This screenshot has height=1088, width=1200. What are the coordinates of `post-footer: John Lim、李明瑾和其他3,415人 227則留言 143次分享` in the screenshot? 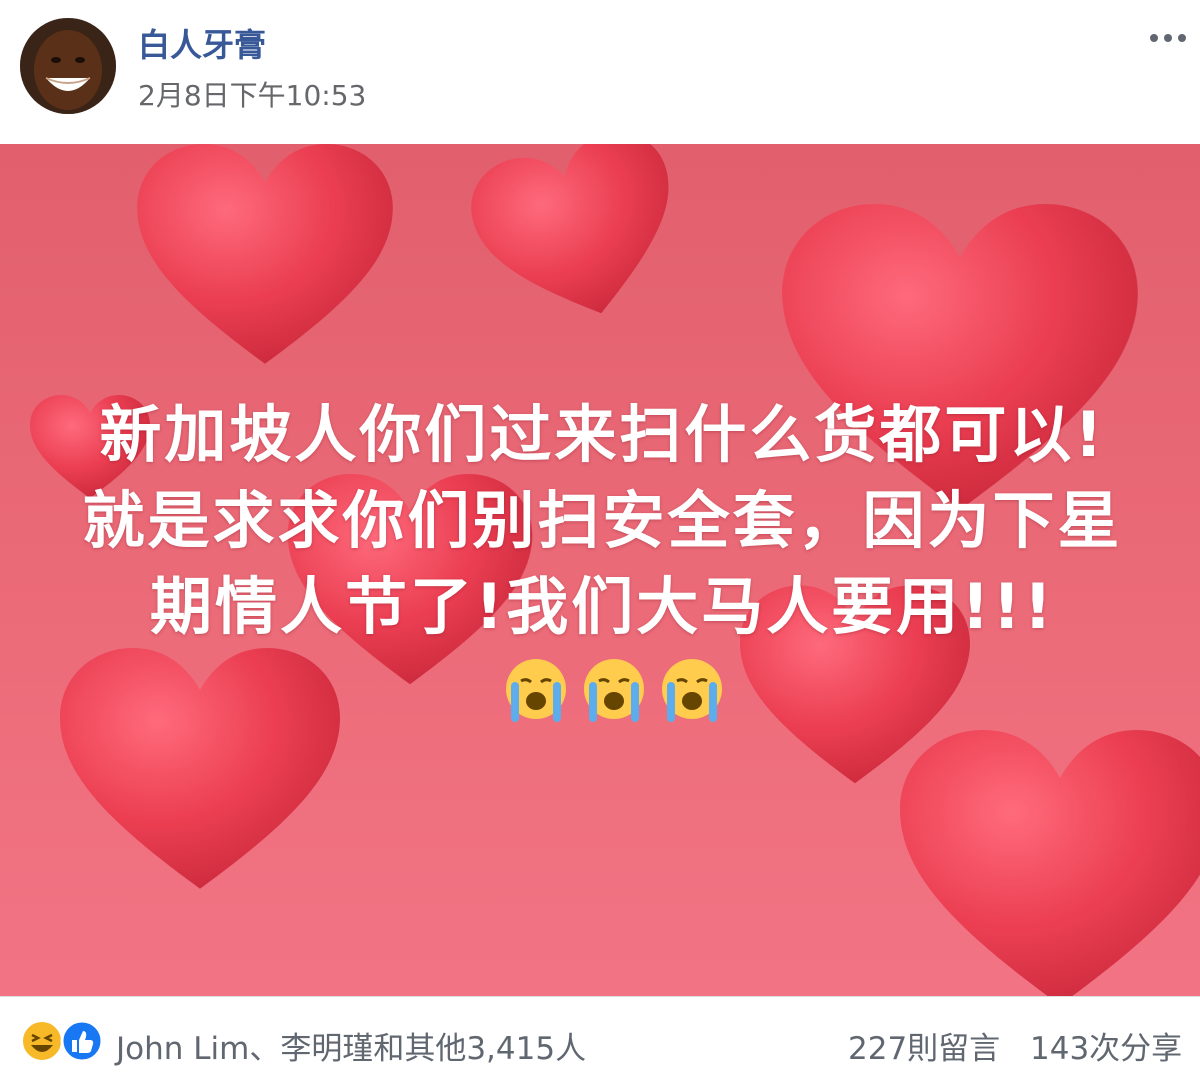 It's located at (600, 1042).